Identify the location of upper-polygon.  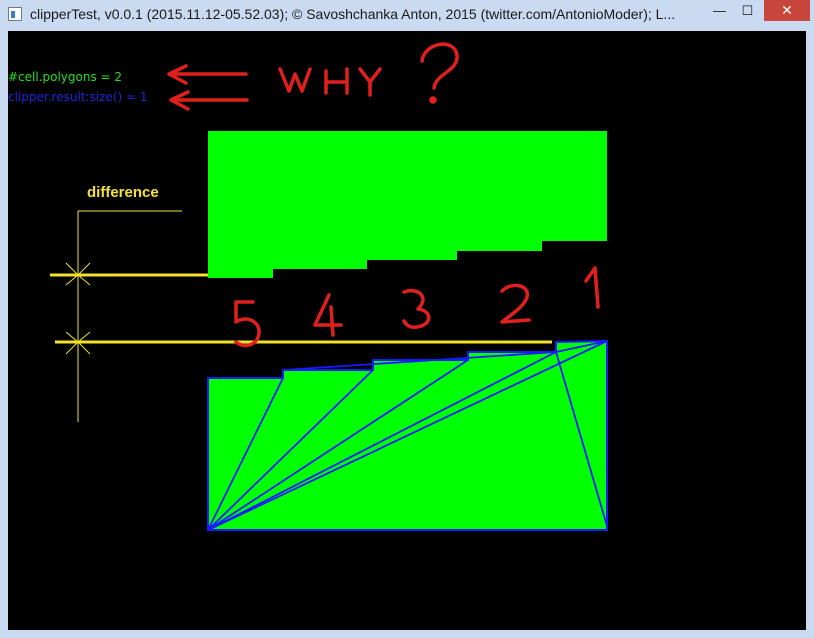
(407, 204).